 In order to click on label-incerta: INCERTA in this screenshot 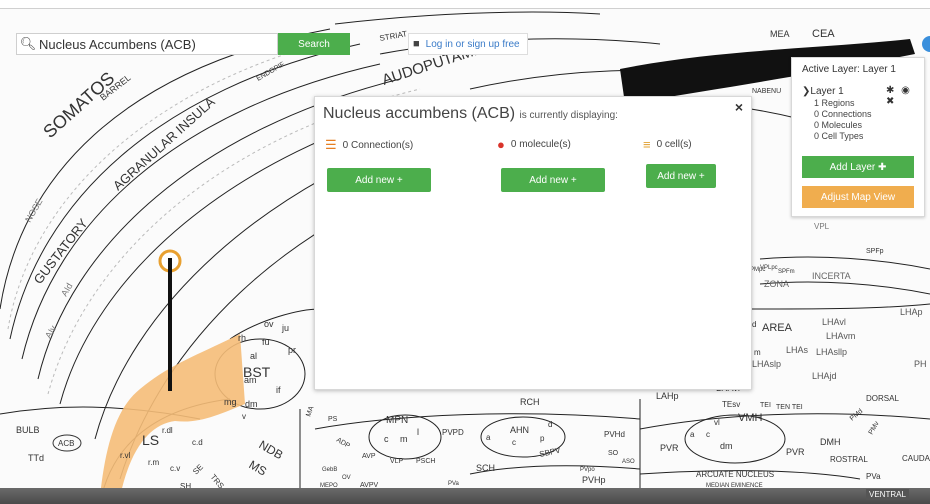, I will do `click(831, 276)`.